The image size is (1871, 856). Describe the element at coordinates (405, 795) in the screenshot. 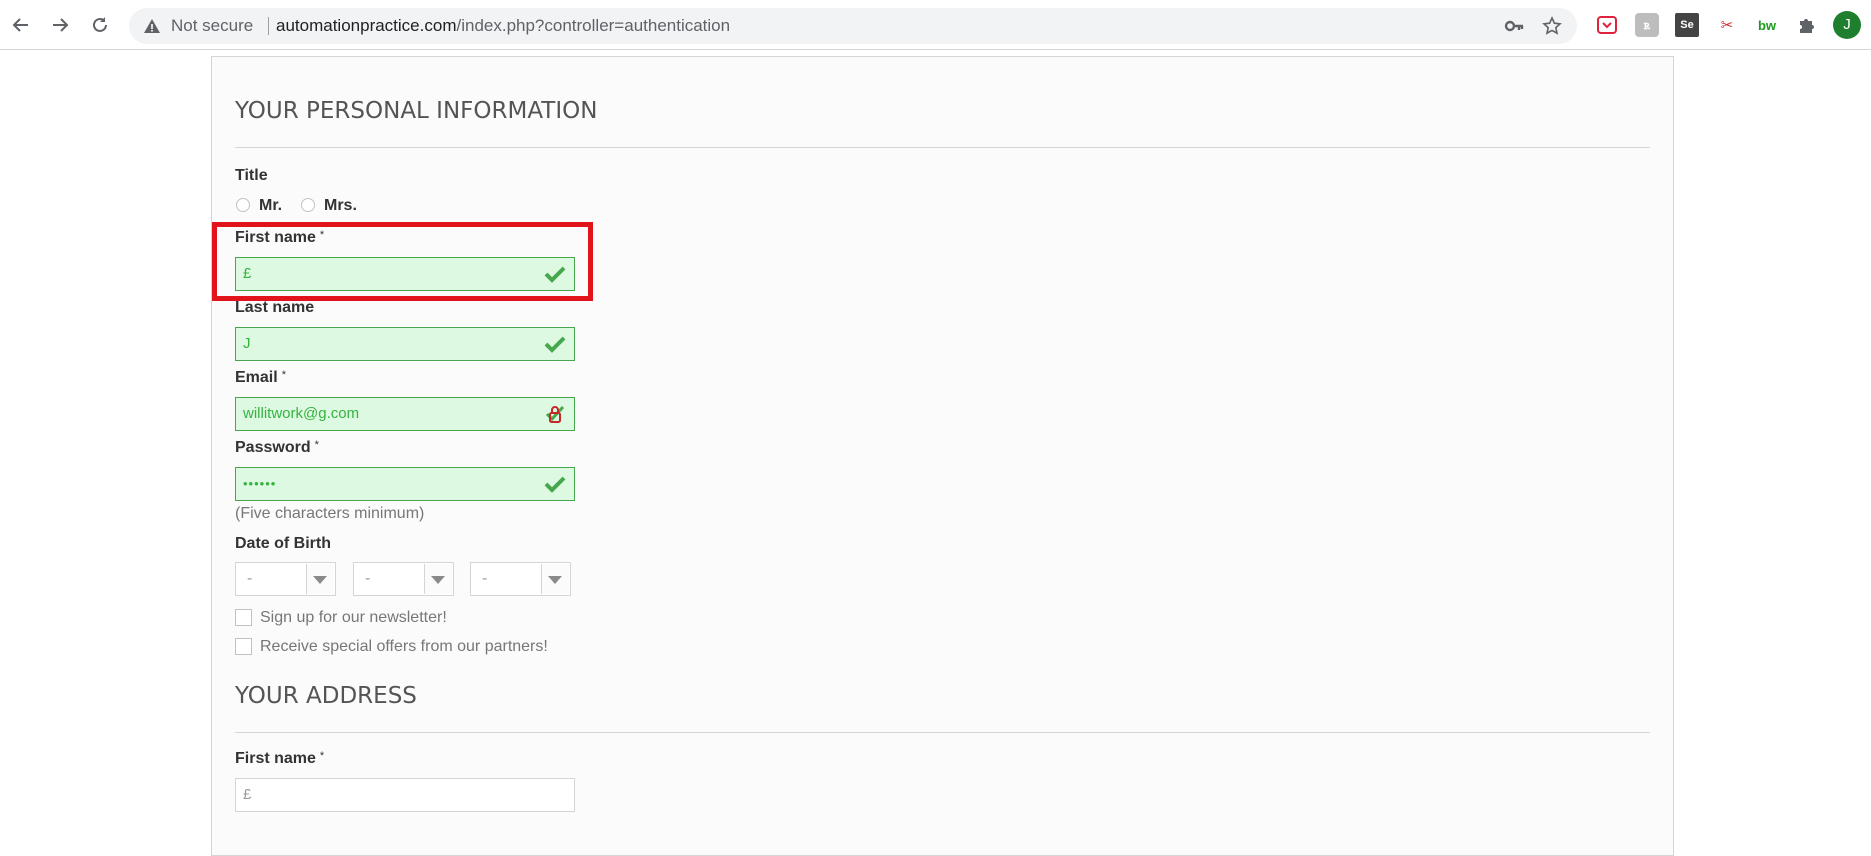

I see `address-first-name-input: £` at that location.